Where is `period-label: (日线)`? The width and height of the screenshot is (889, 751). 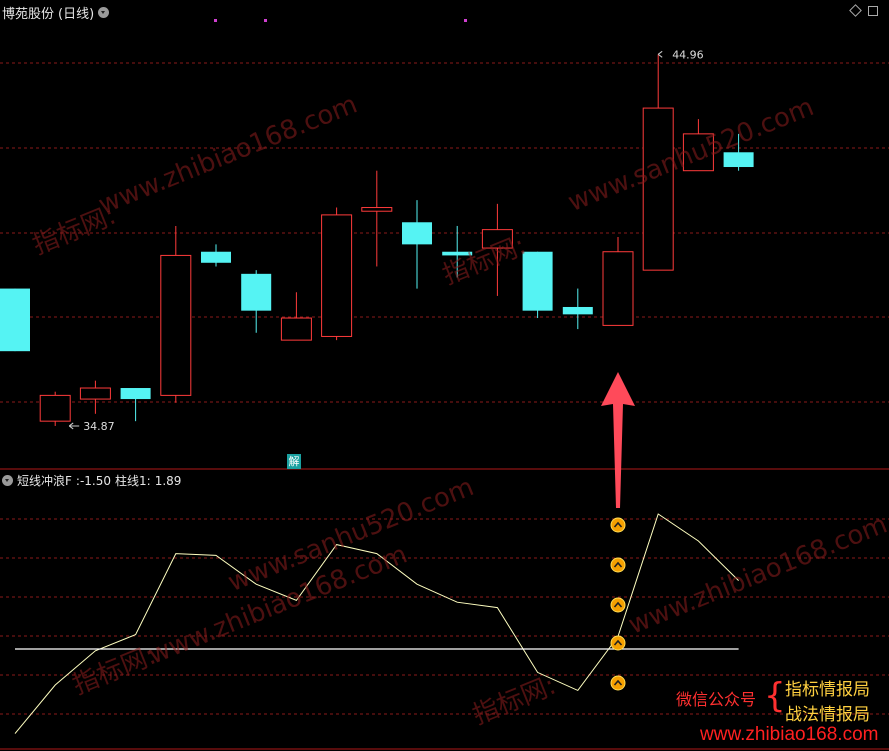
period-label: (日线) is located at coordinates (76, 14).